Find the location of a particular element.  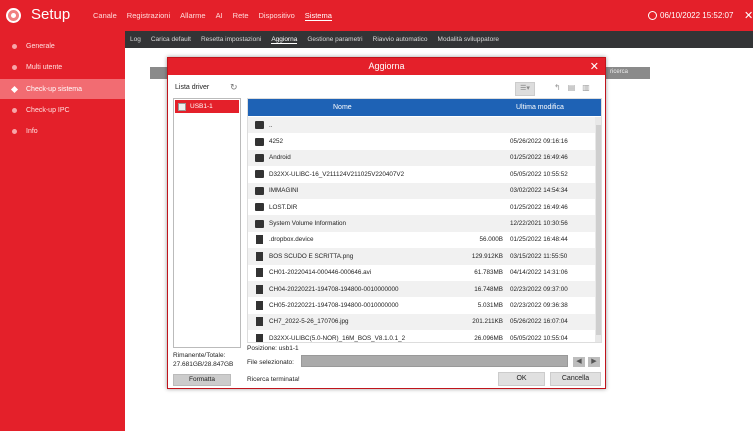

table-row: LOST.DIR 01/25/2022 16:49:46 is located at coordinates (421, 207).